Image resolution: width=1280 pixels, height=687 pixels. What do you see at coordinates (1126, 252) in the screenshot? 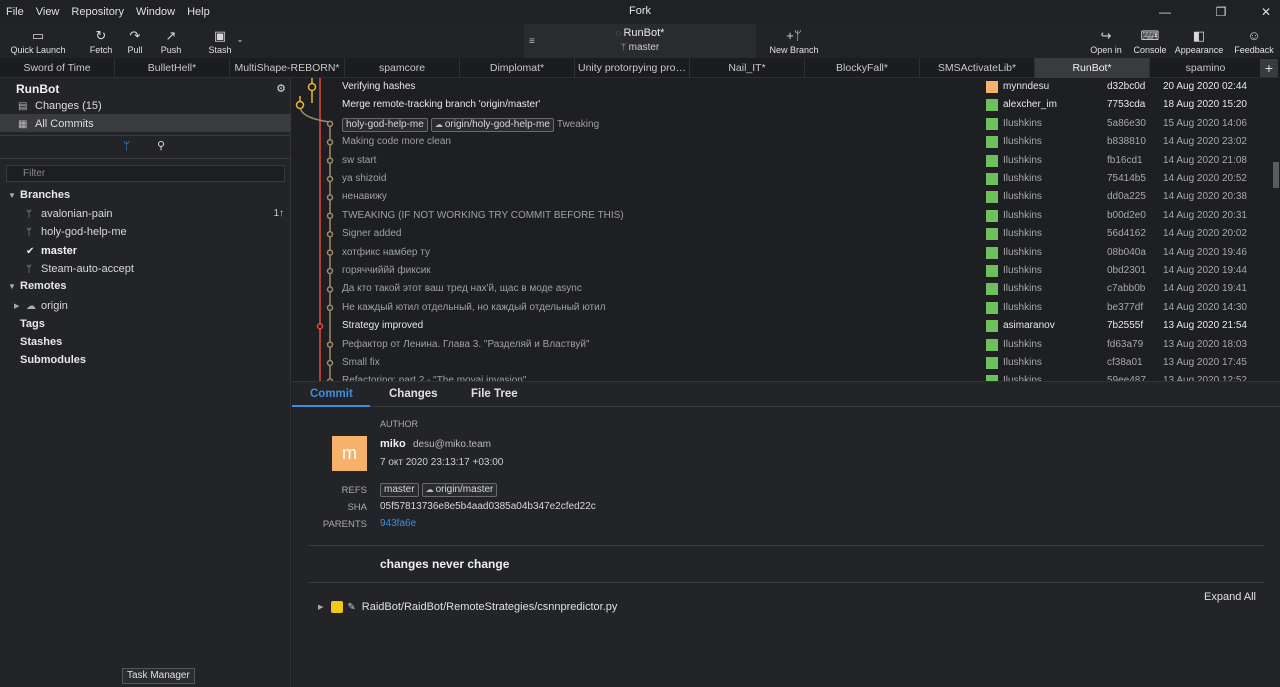
I see `commit-sha: 08b040a` at bounding box center [1126, 252].